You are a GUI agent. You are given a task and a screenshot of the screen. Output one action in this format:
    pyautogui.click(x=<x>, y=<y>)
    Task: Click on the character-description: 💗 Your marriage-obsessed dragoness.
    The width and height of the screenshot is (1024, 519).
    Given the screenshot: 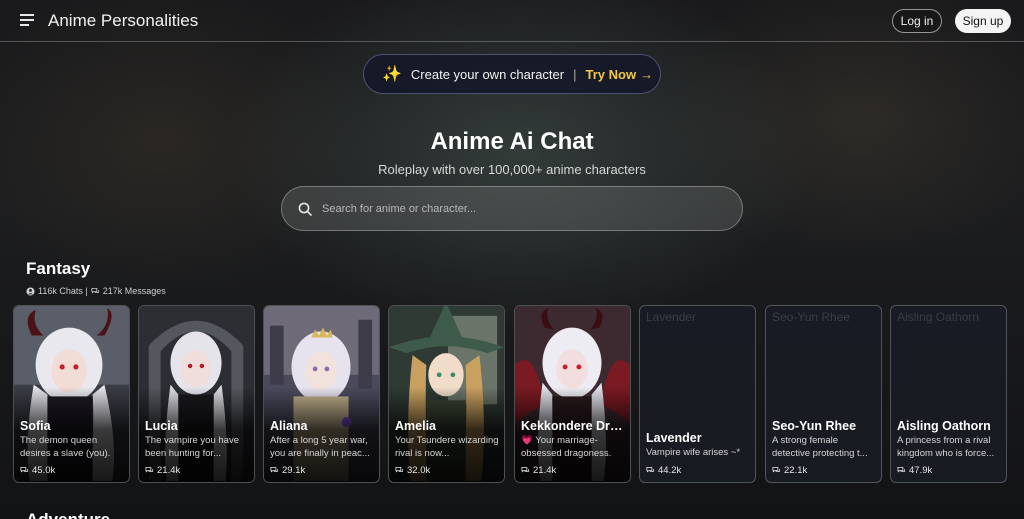 What is the action you would take?
    pyautogui.click(x=566, y=447)
    